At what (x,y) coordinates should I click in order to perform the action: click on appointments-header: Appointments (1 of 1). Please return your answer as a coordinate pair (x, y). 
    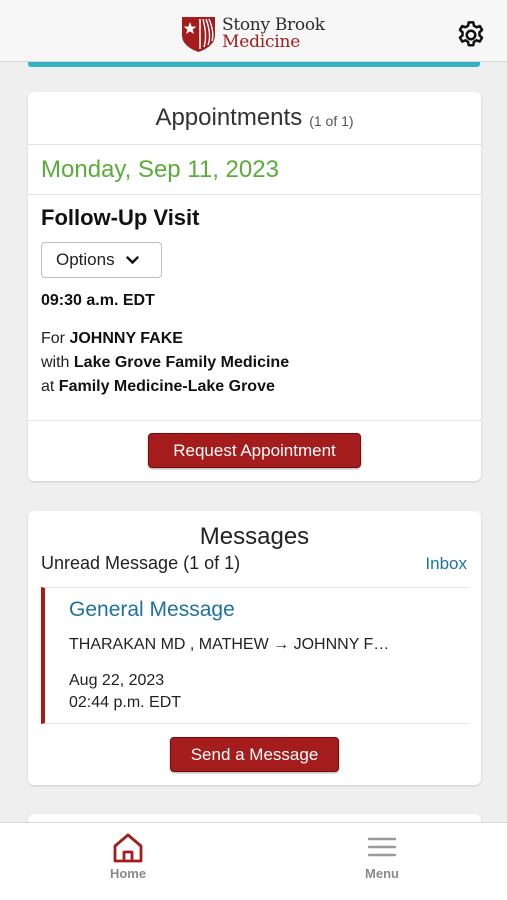
    Looking at the image, I should click on (254, 118).